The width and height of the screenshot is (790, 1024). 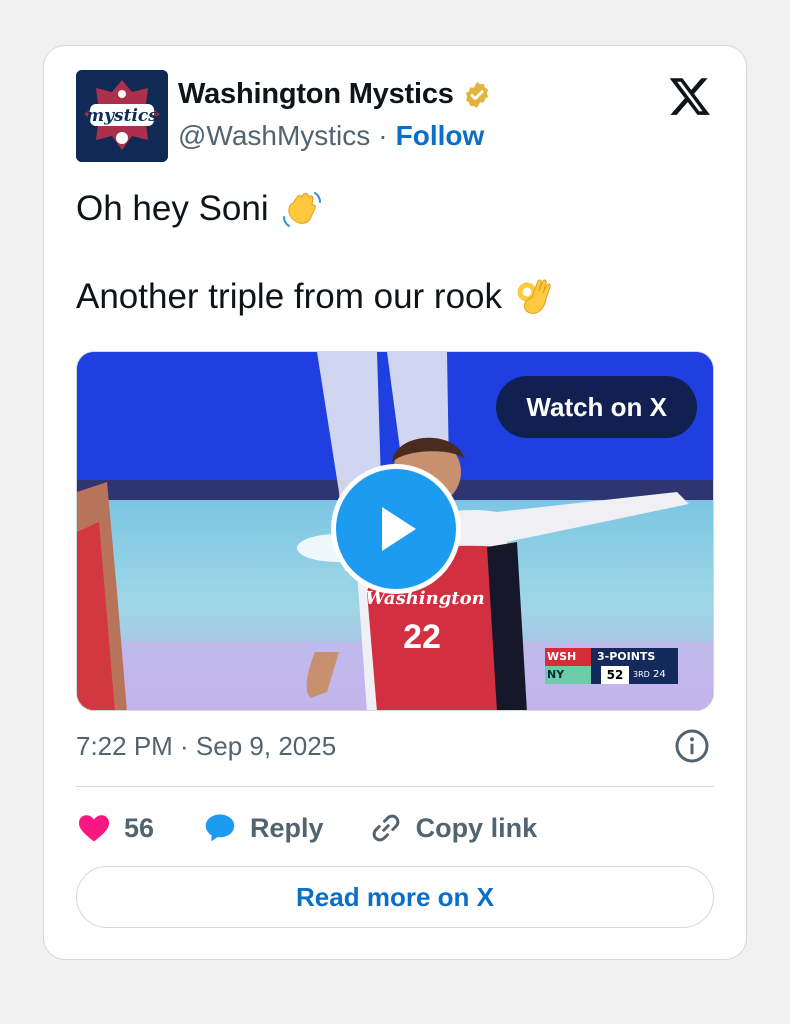 What do you see at coordinates (422, 637) in the screenshot?
I see `jersey-number: 22` at bounding box center [422, 637].